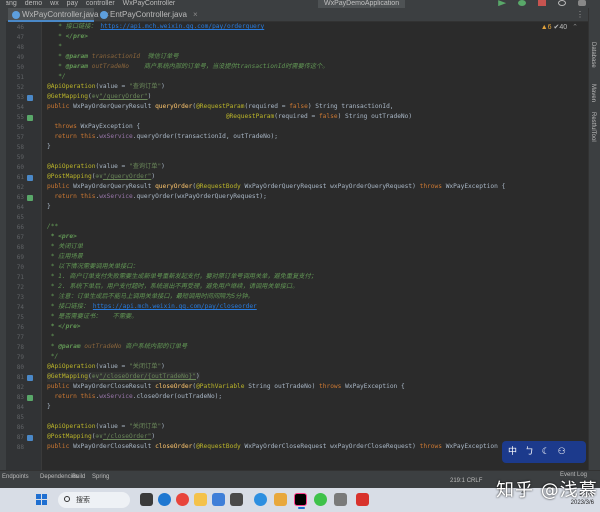  What do you see at coordinates (164, 499) in the screenshot?
I see `edge-browser-icon` at bounding box center [164, 499].